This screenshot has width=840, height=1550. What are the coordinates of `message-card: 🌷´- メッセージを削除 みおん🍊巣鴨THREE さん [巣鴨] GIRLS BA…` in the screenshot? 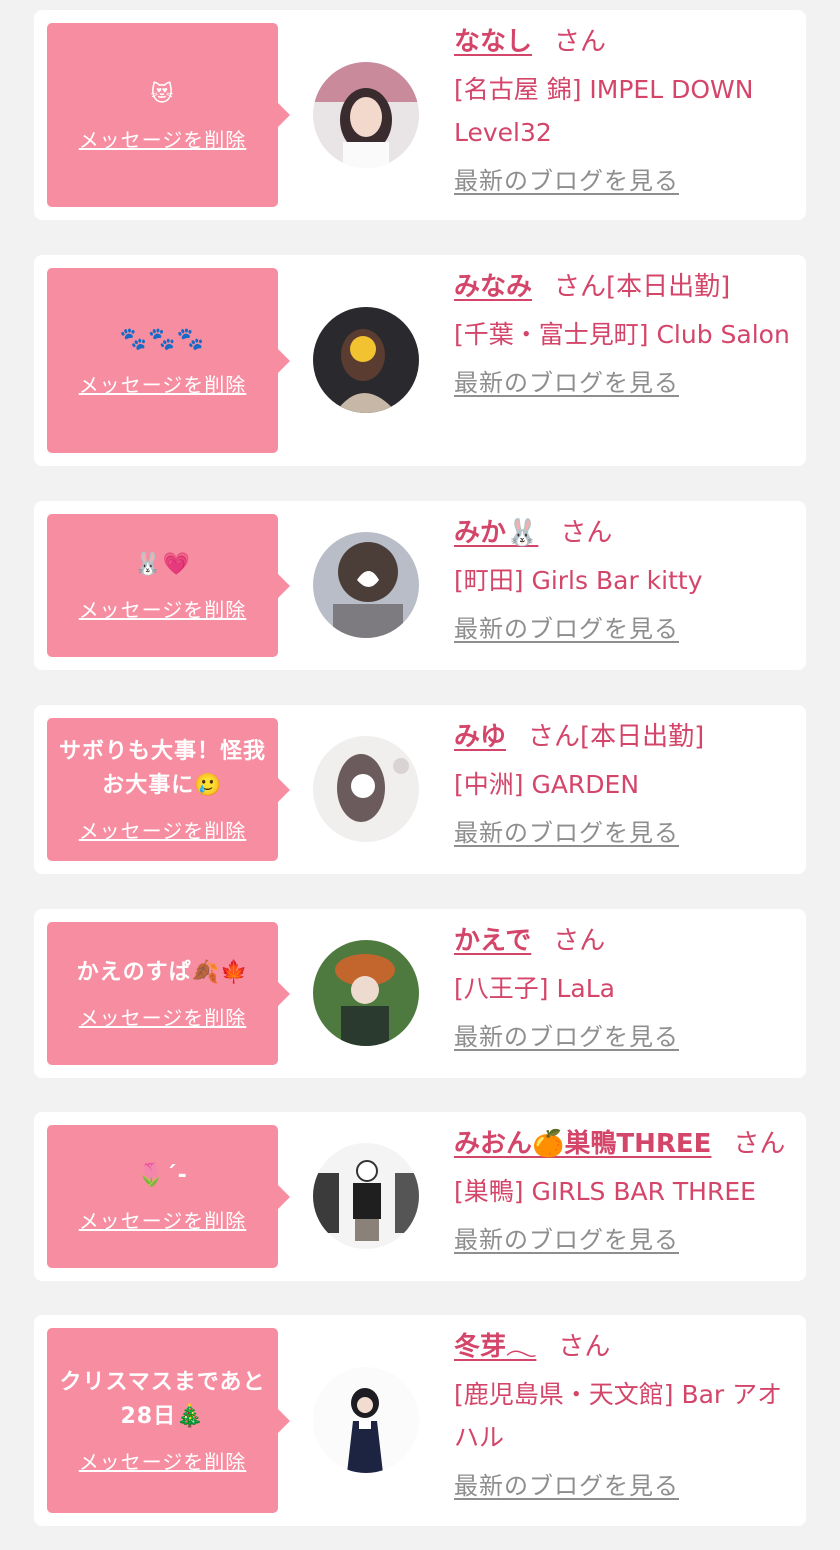 It's located at (420, 1196).